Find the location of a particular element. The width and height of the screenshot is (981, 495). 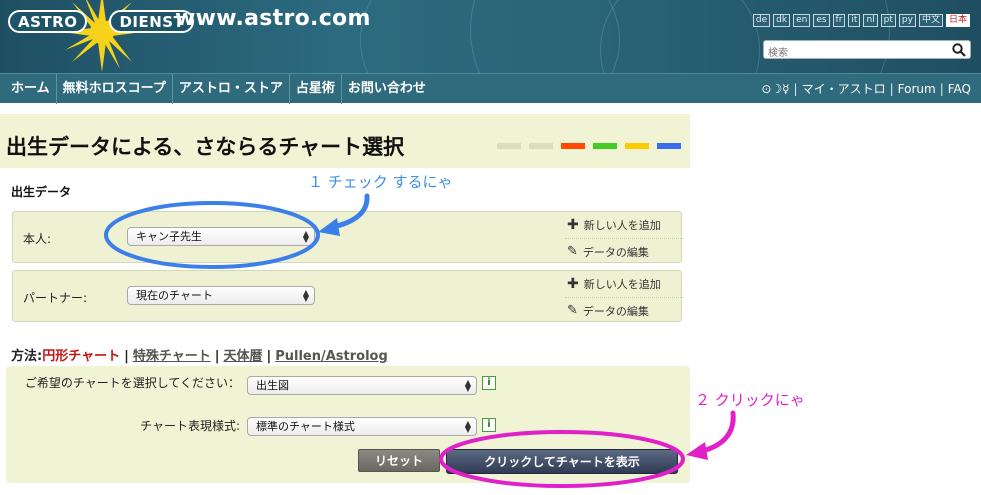

method-link-special-charts: 特殊チャート is located at coordinates (172, 356).